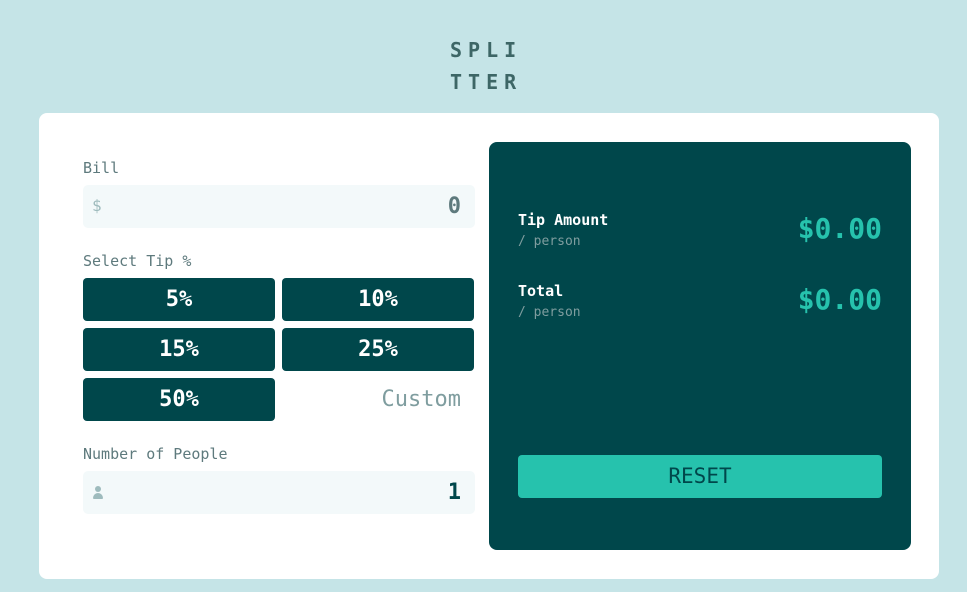 The height and width of the screenshot is (592, 967). What do you see at coordinates (549, 241) in the screenshot?
I see `tip-amount-subtitle: / person` at bounding box center [549, 241].